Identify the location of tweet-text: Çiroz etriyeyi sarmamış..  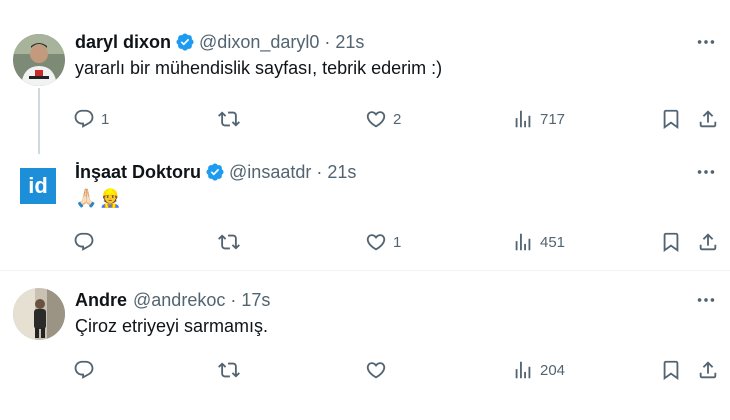
(172, 326).